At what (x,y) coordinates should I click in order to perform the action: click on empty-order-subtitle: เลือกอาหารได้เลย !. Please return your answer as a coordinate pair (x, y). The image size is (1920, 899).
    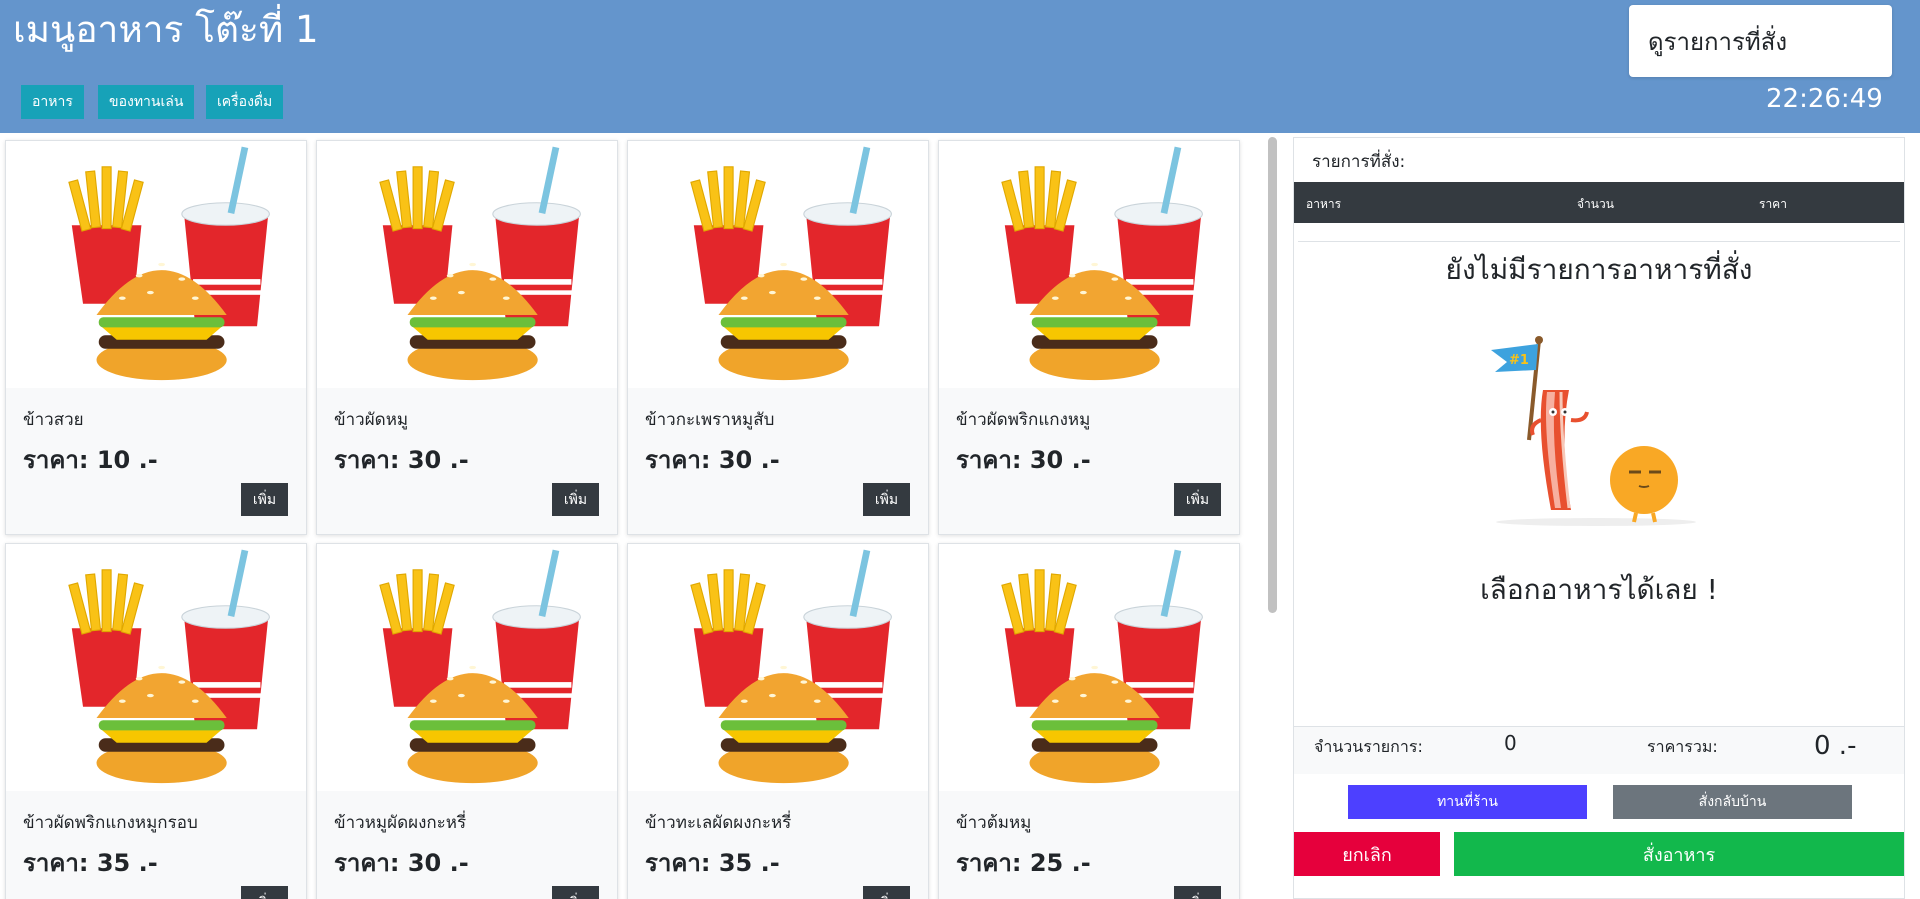
    Looking at the image, I should click on (1599, 589).